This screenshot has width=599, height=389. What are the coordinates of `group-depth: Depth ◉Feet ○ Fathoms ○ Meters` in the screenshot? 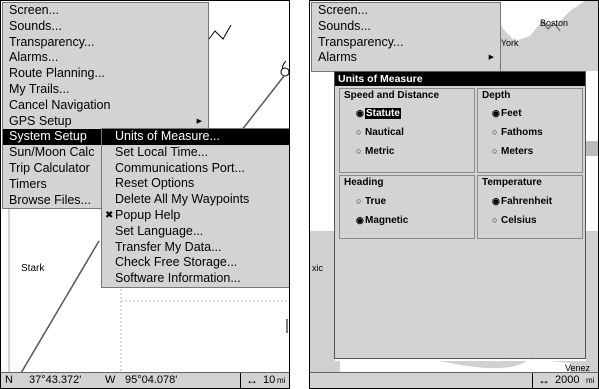 It's located at (530, 130).